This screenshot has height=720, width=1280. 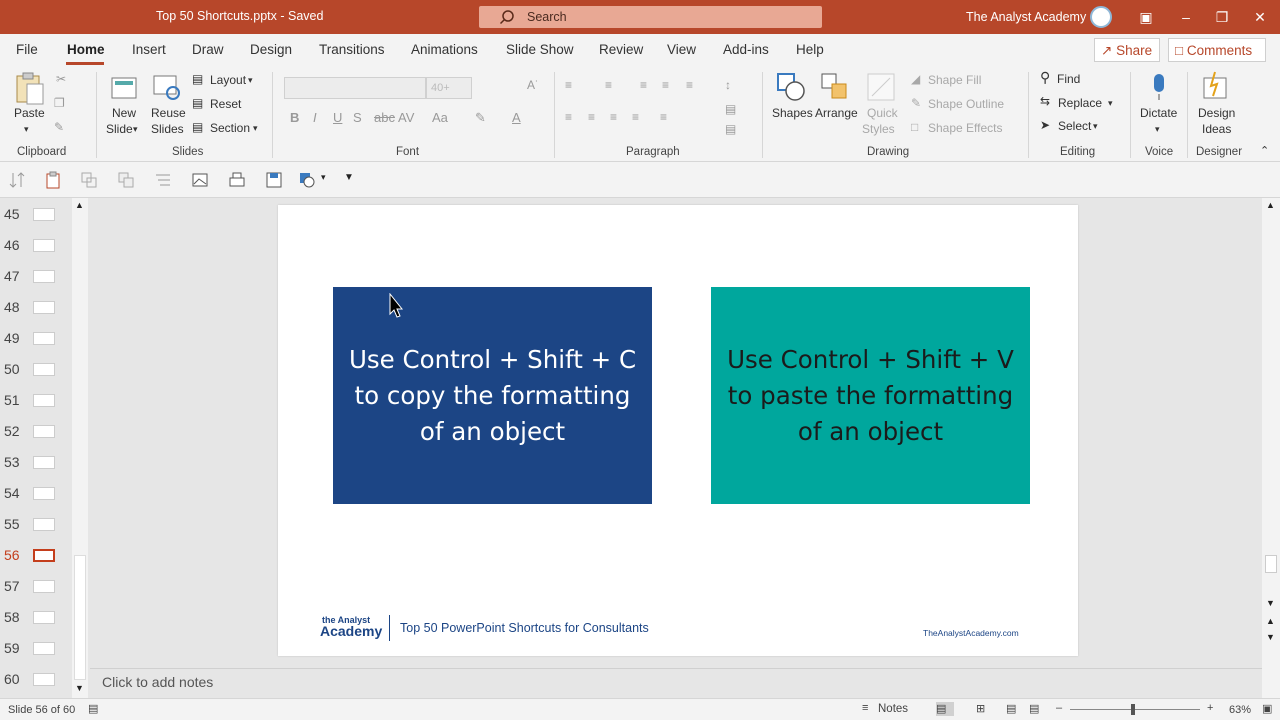 I want to click on user-name: The Analyst Academy, so click(x=1026, y=17).